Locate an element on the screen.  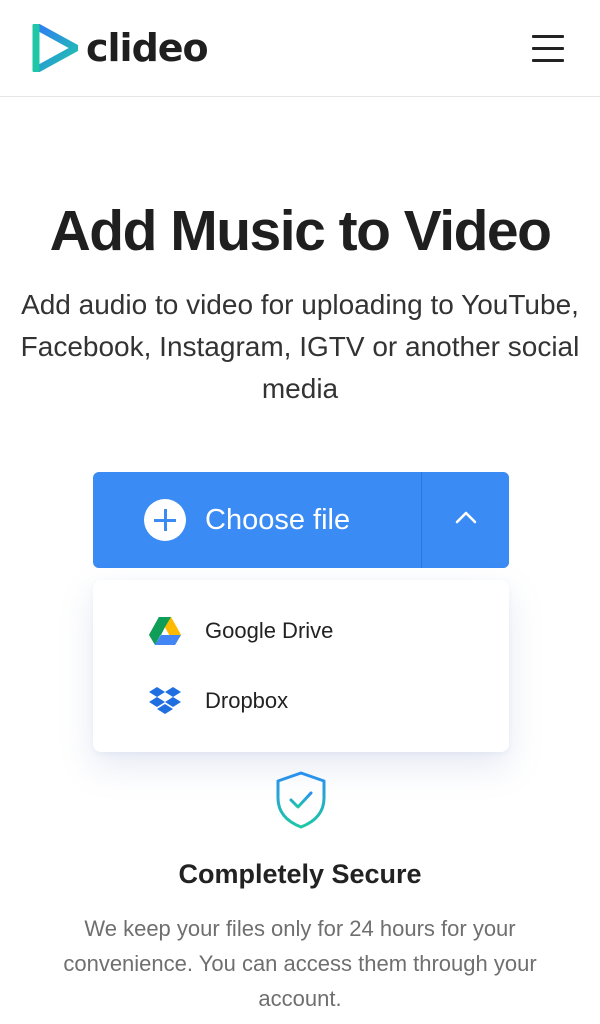
clideo-logo: clideo is located at coordinates (120, 48).